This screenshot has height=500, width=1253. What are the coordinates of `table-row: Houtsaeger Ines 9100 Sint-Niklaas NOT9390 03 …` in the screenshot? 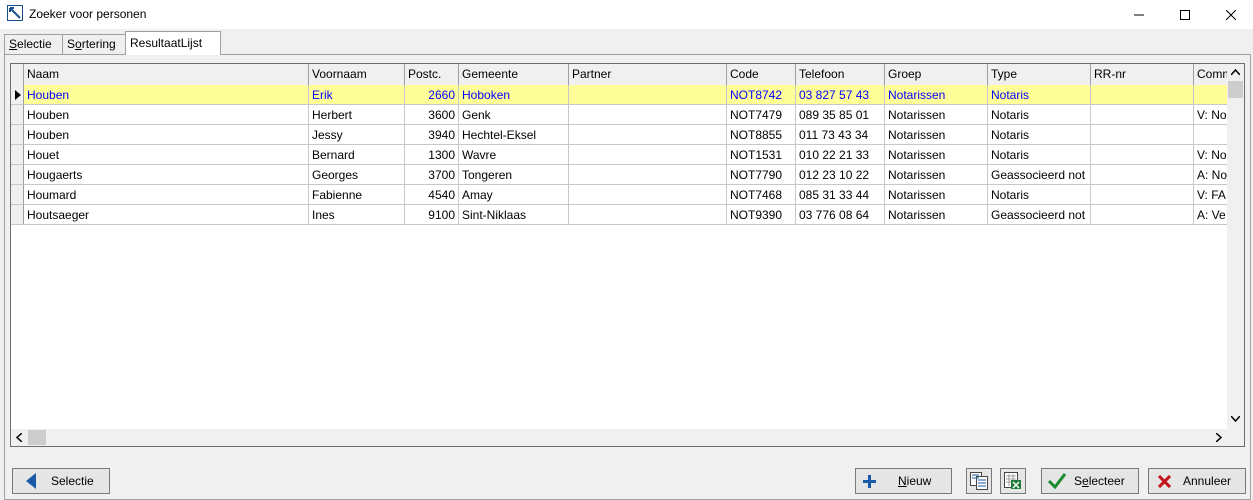 It's located at (622, 215).